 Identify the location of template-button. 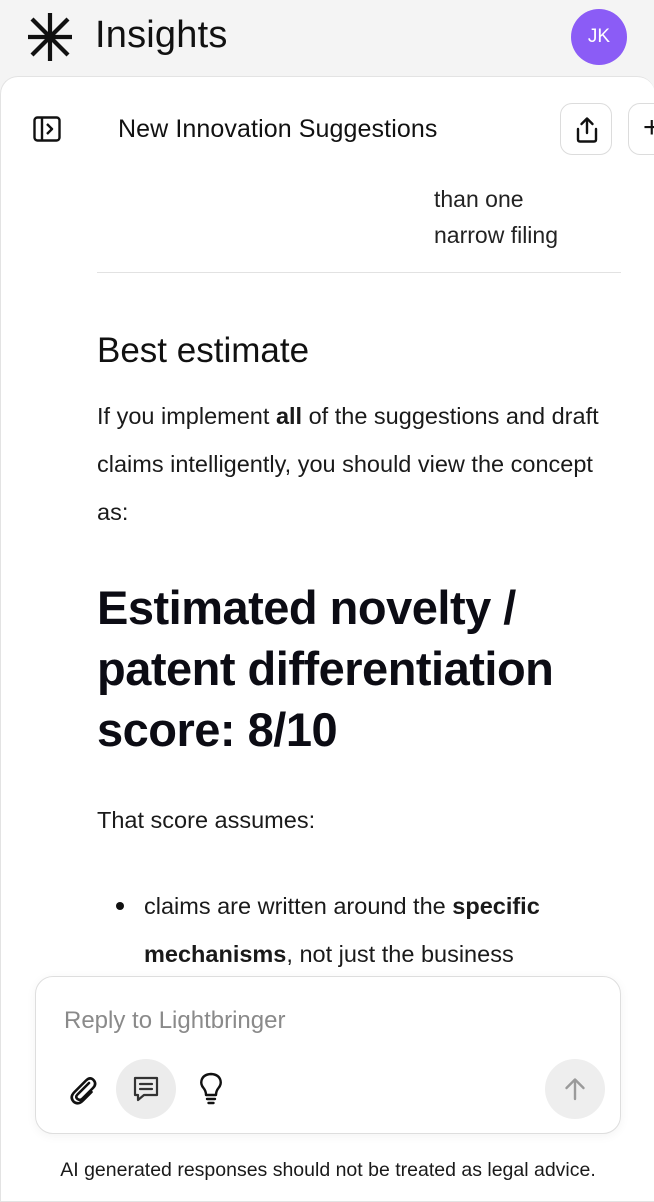
(146, 1089).